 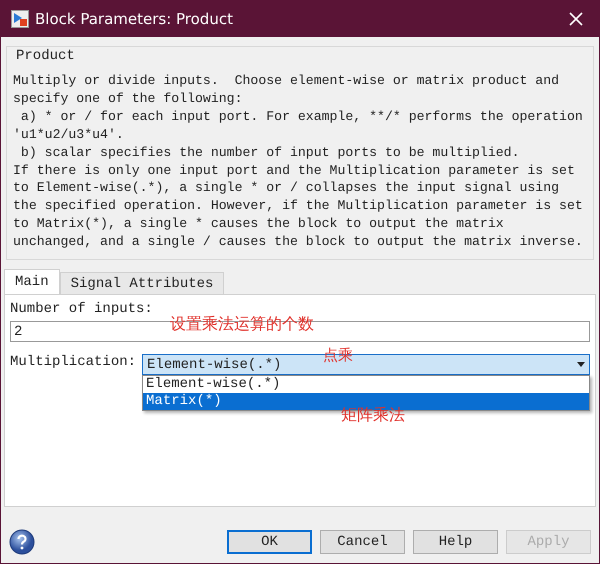 What do you see at coordinates (32, 281) in the screenshot?
I see `tab: Main` at bounding box center [32, 281].